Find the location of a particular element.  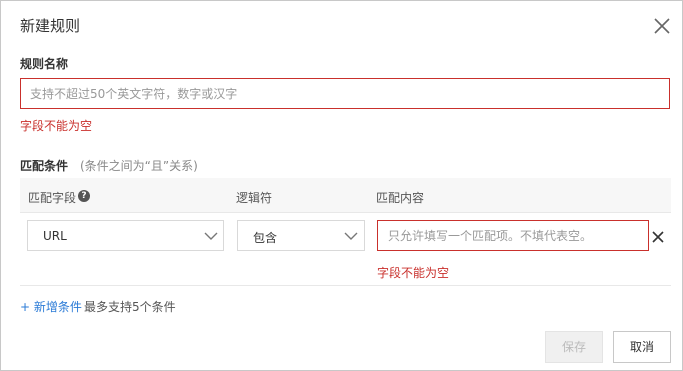

match-field-value: URL is located at coordinates (55, 236).